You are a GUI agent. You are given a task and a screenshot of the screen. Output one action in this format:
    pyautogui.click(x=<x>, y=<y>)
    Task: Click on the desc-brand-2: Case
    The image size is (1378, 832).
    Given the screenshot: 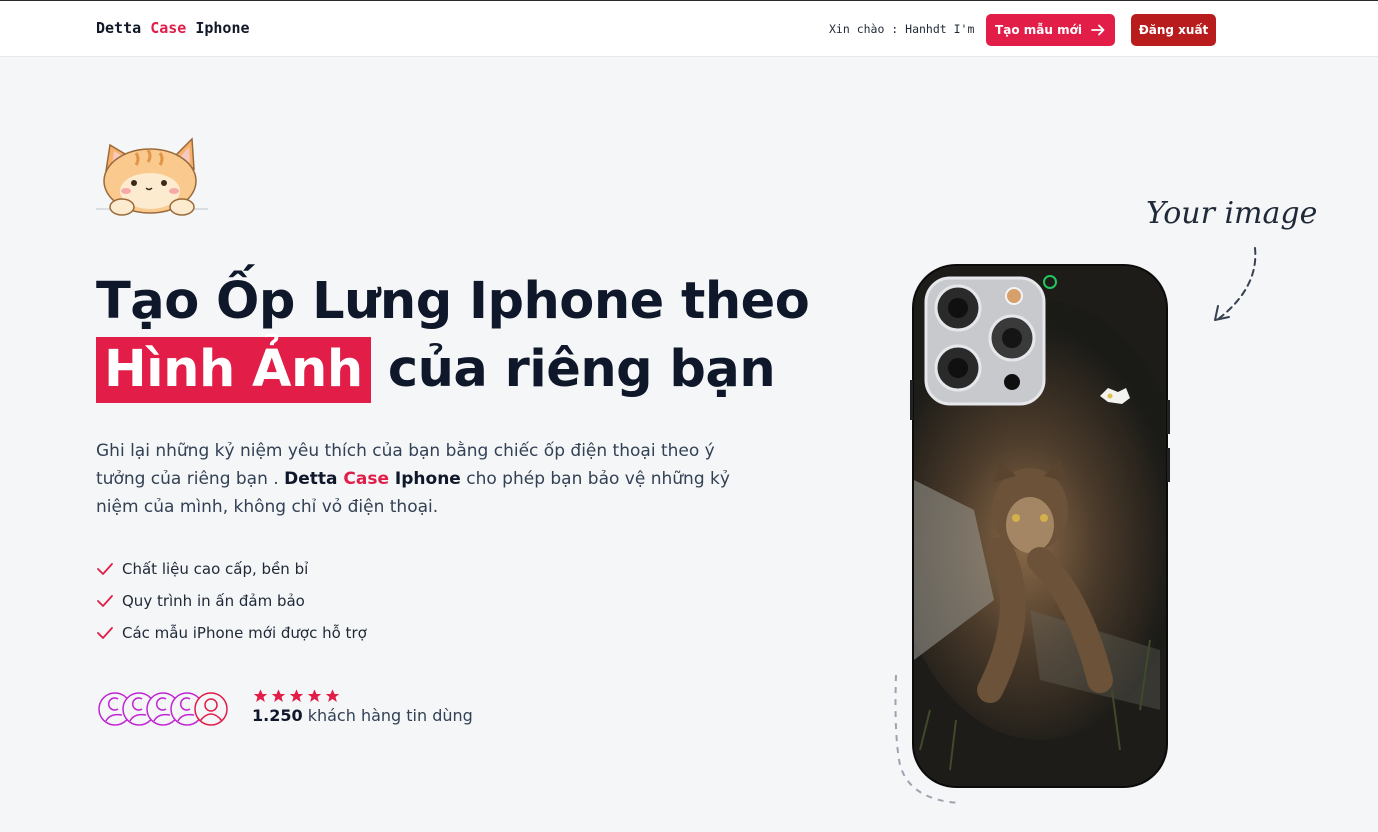 What is the action you would take?
    pyautogui.click(x=366, y=479)
    